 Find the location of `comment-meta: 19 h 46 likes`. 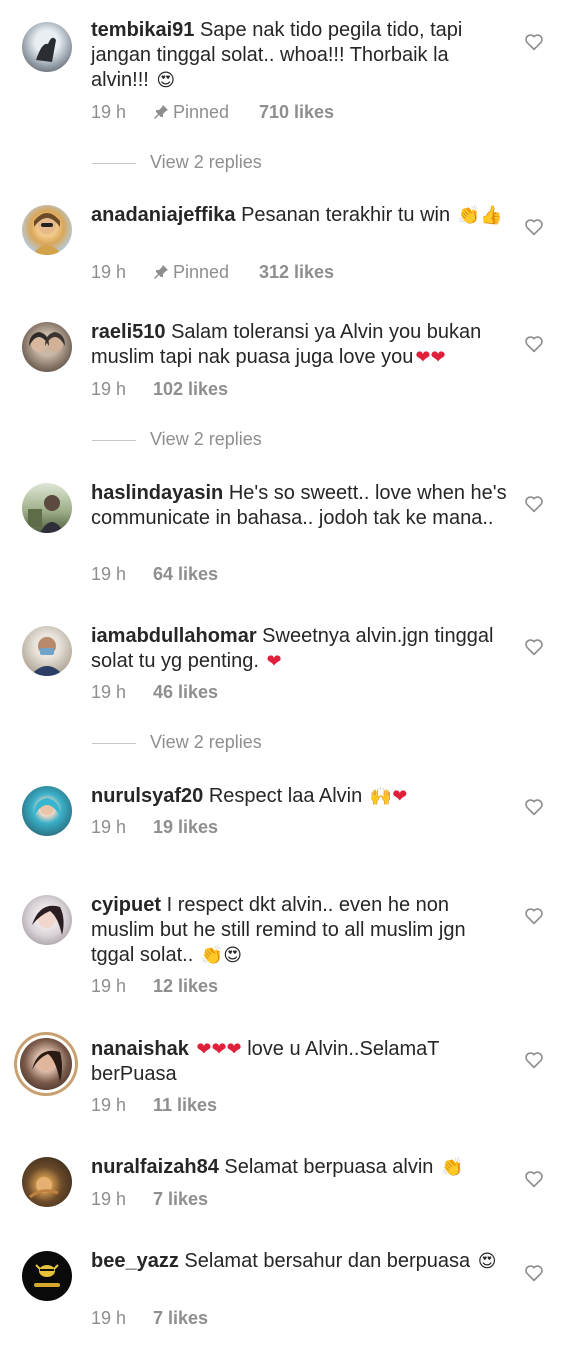

comment-meta: 19 h 46 likes is located at coordinates (154, 692).